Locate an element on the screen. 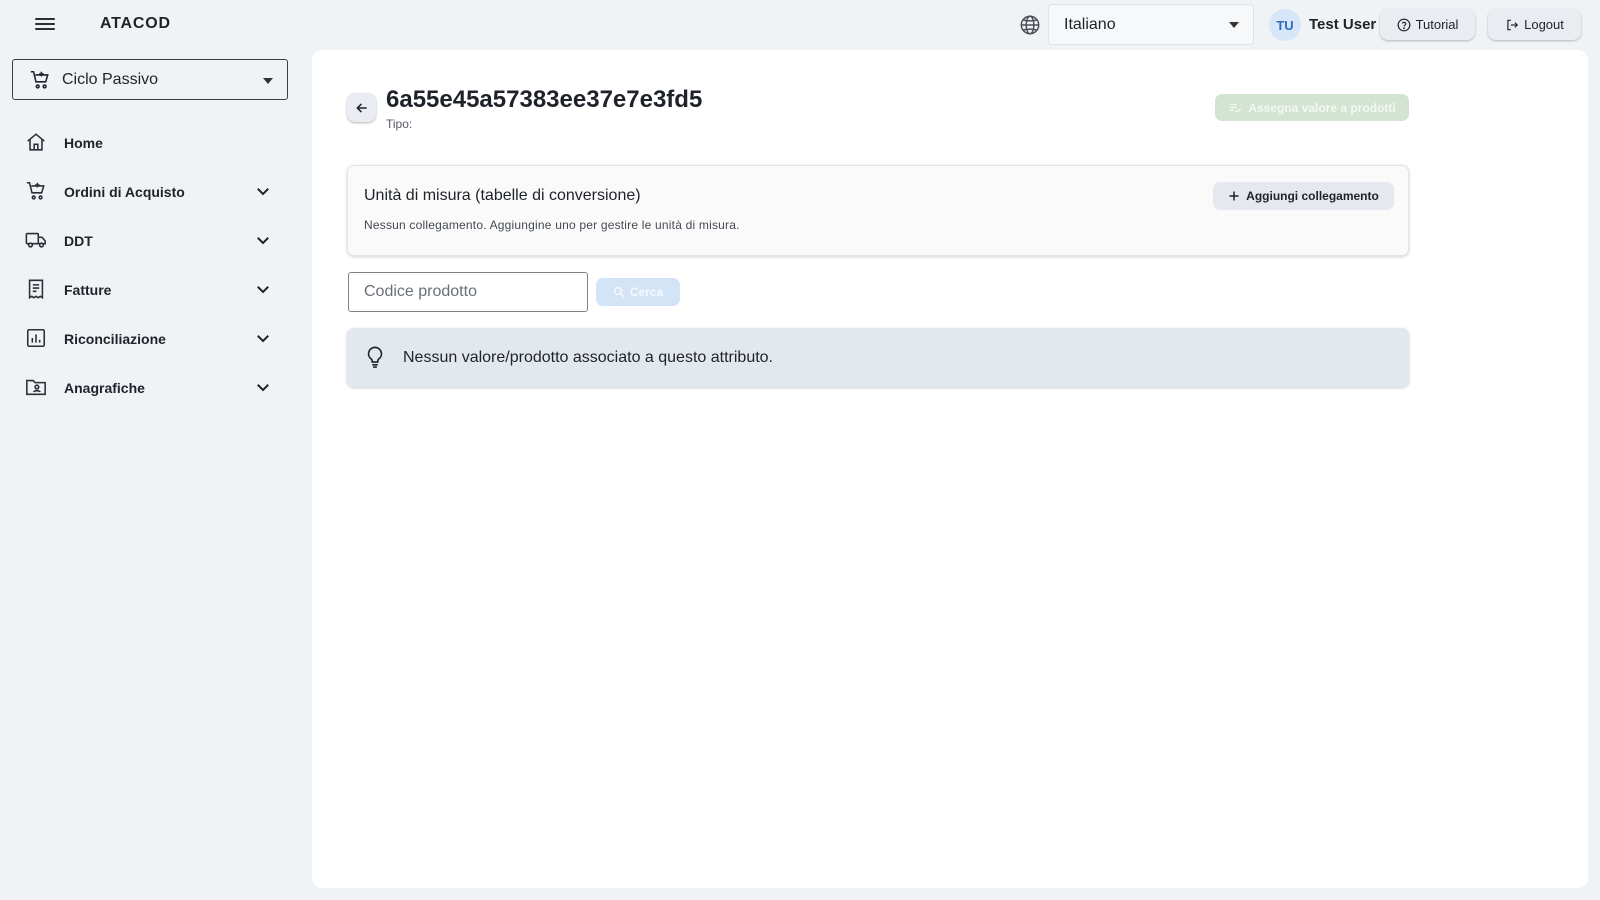 This screenshot has width=1600, height=900. search-icon is located at coordinates (619, 292).